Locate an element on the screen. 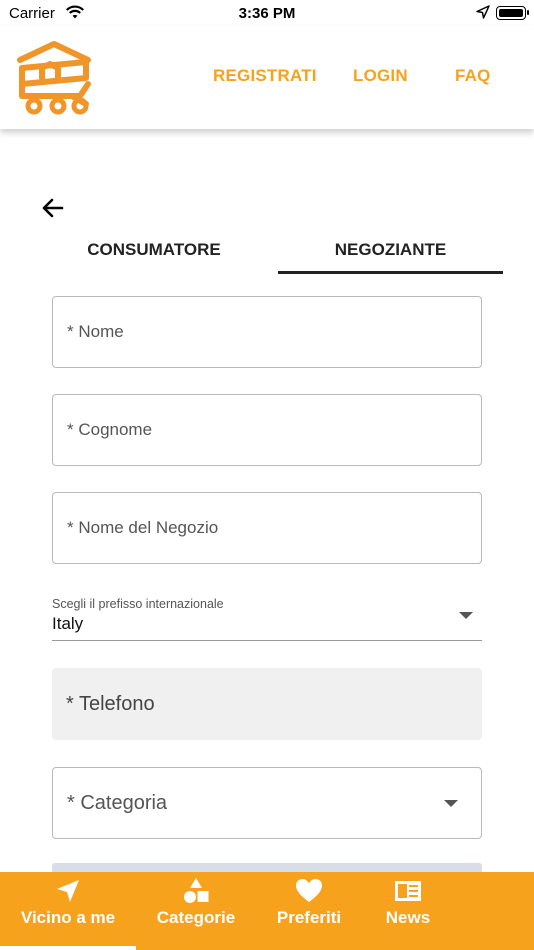  shapes-icon is located at coordinates (196, 890).